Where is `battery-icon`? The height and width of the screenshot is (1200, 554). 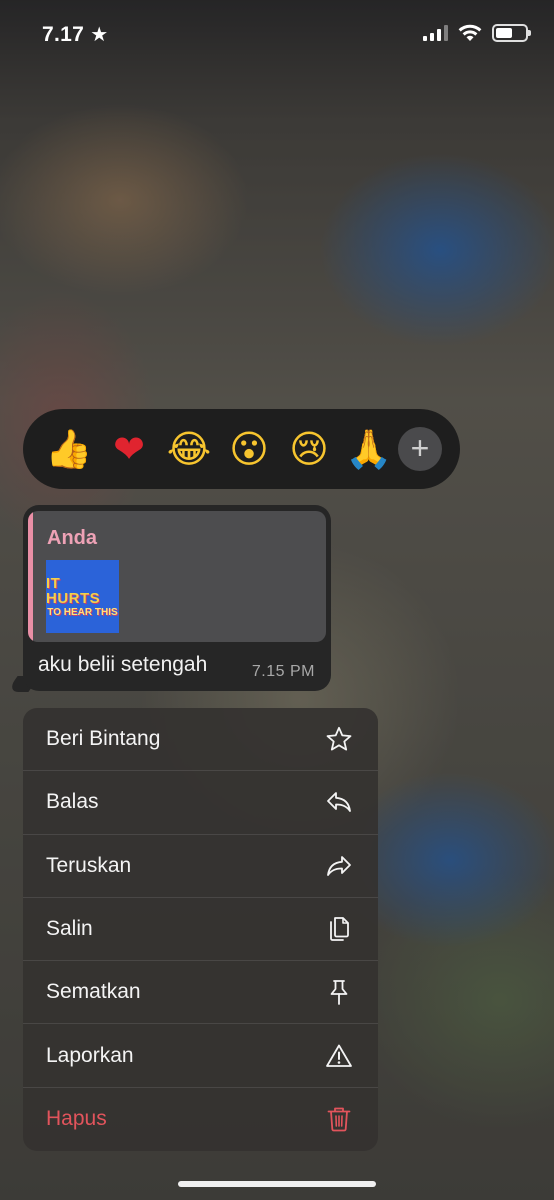
battery-icon is located at coordinates (511, 33).